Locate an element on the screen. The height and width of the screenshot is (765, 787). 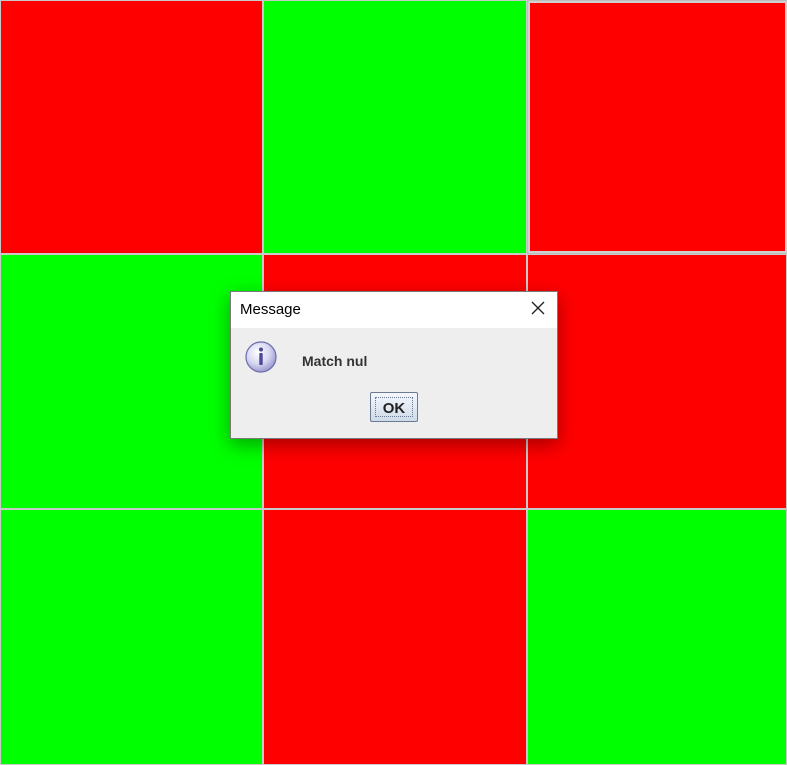
ok-button-label: OK is located at coordinates (394, 408).